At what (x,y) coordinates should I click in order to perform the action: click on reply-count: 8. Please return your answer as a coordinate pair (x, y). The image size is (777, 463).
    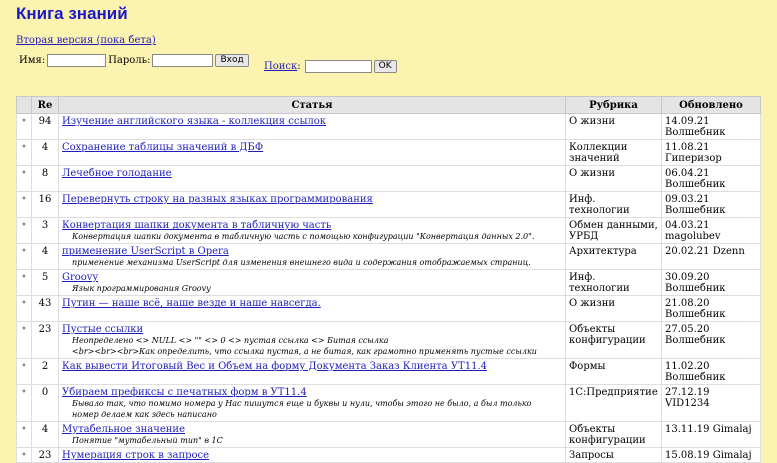
    Looking at the image, I should click on (45, 178).